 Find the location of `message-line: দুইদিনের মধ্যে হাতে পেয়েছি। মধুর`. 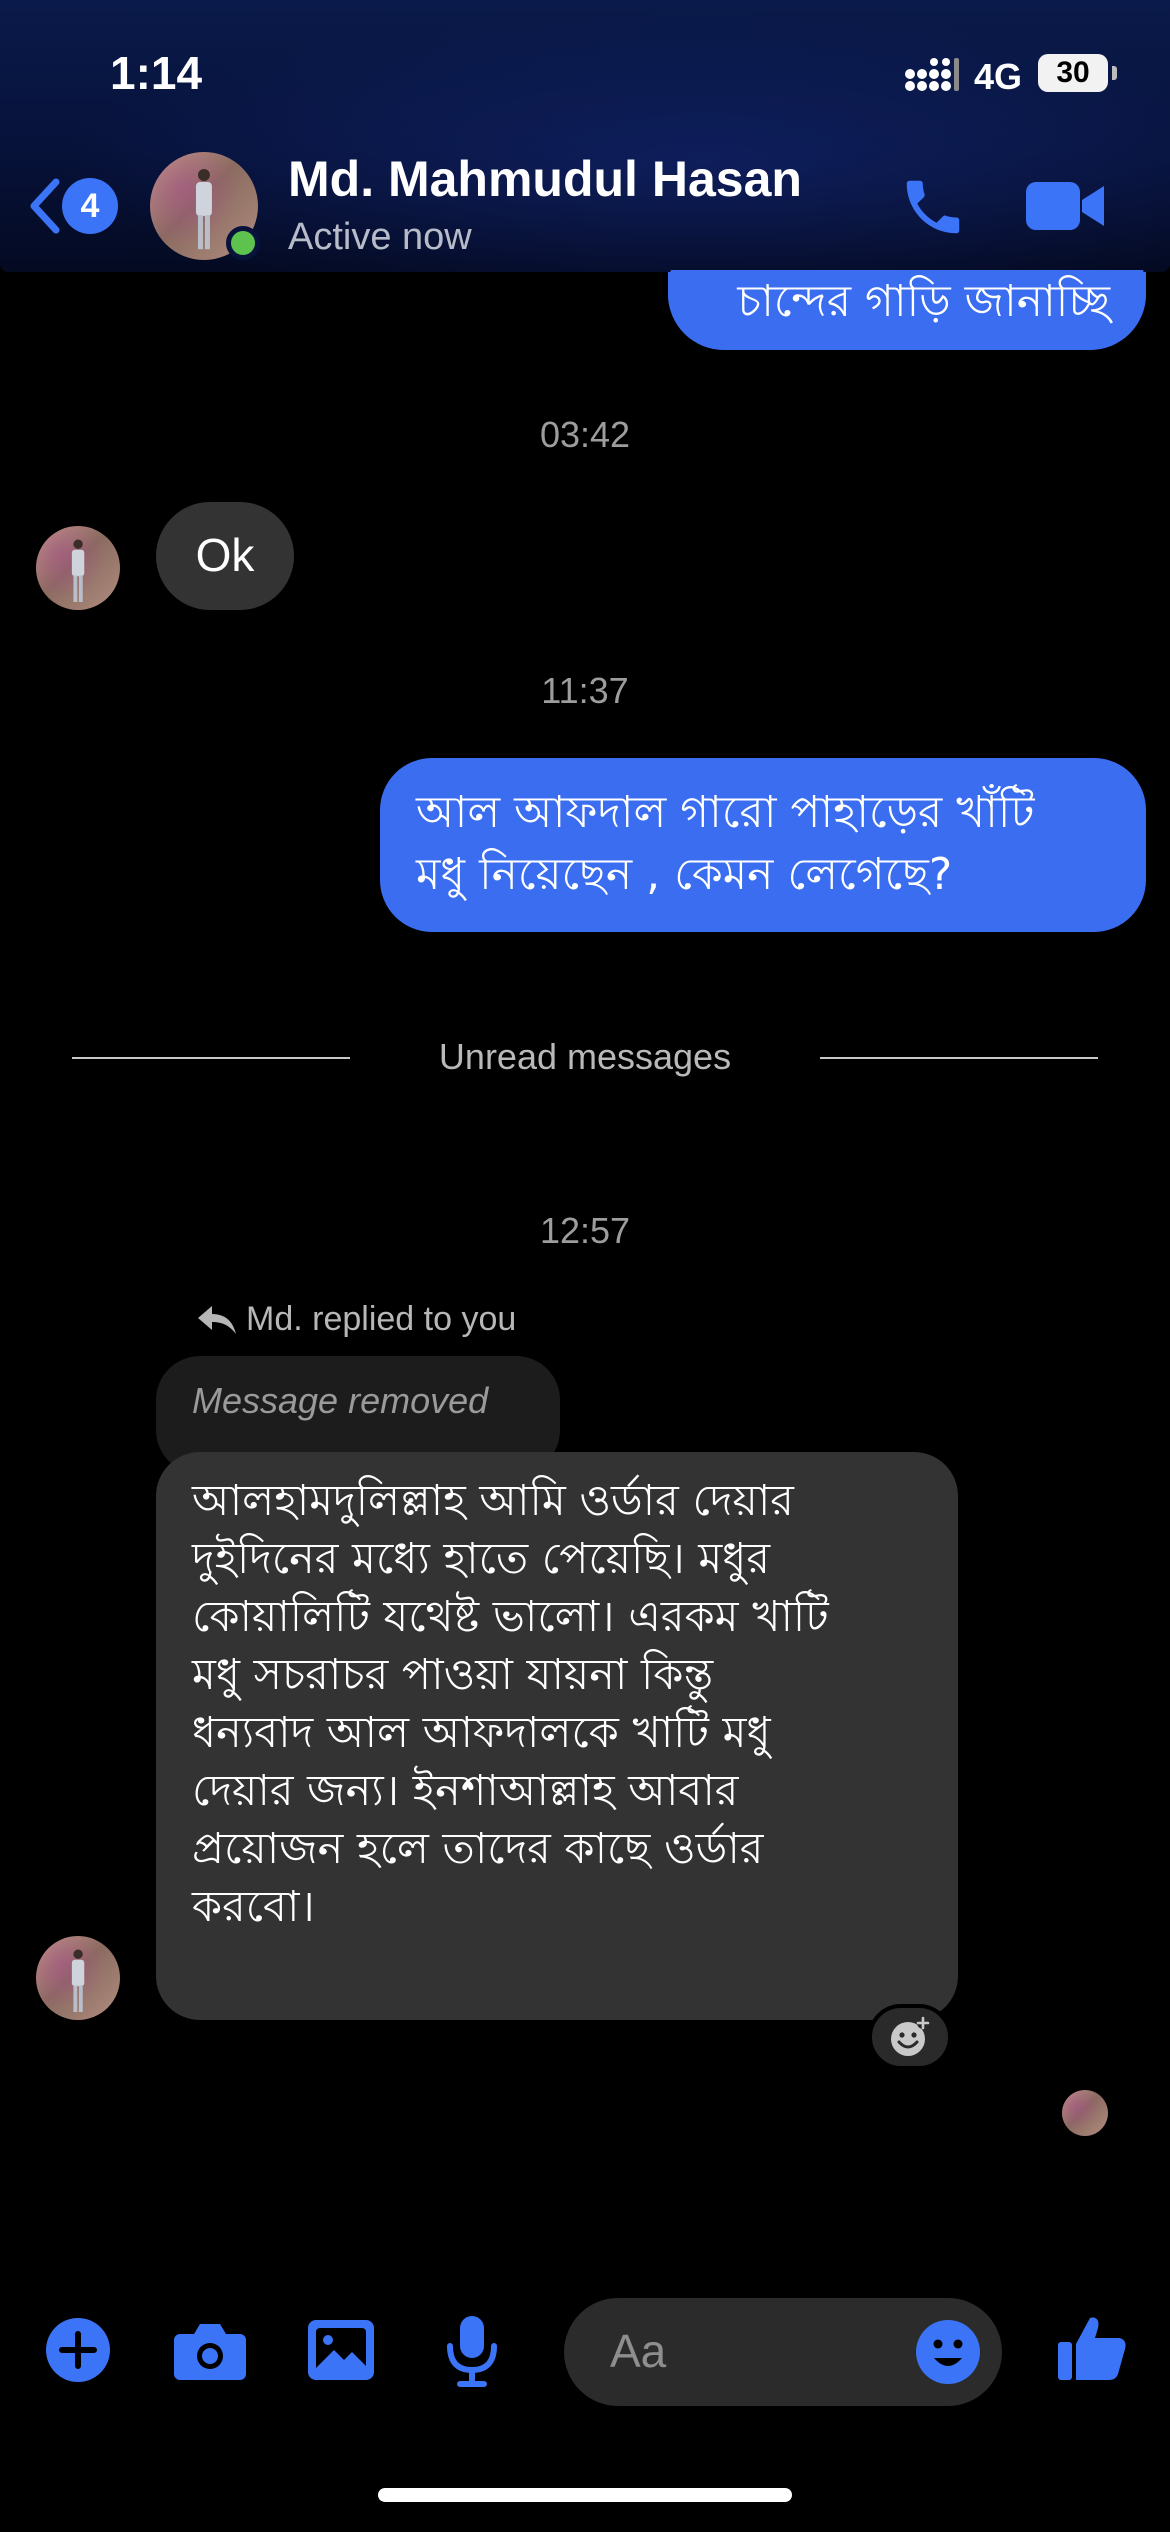

message-line: দুইদিনের মধ্যে হাতে পেয়েছি। মধুর is located at coordinates (481, 1559).